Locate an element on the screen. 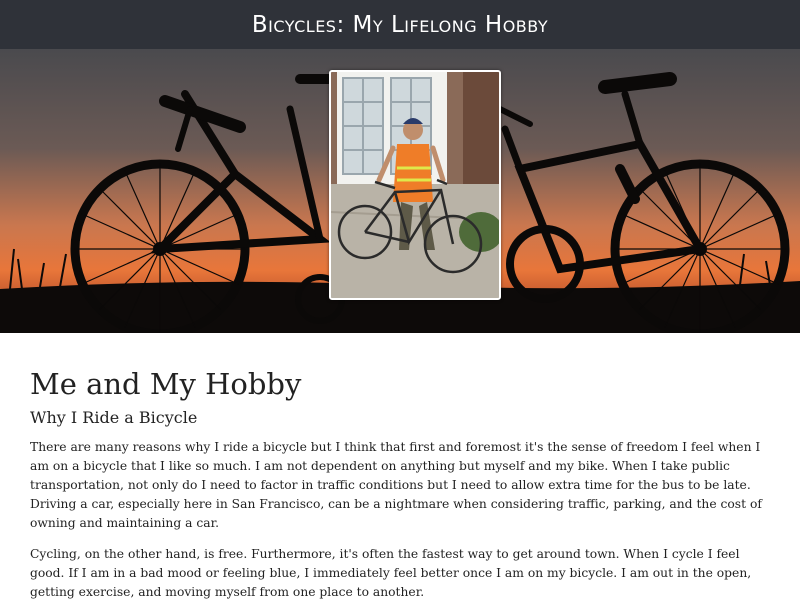 The width and height of the screenshot is (800, 602). section-title: Why I Ride a Bicycle is located at coordinates (114, 417).